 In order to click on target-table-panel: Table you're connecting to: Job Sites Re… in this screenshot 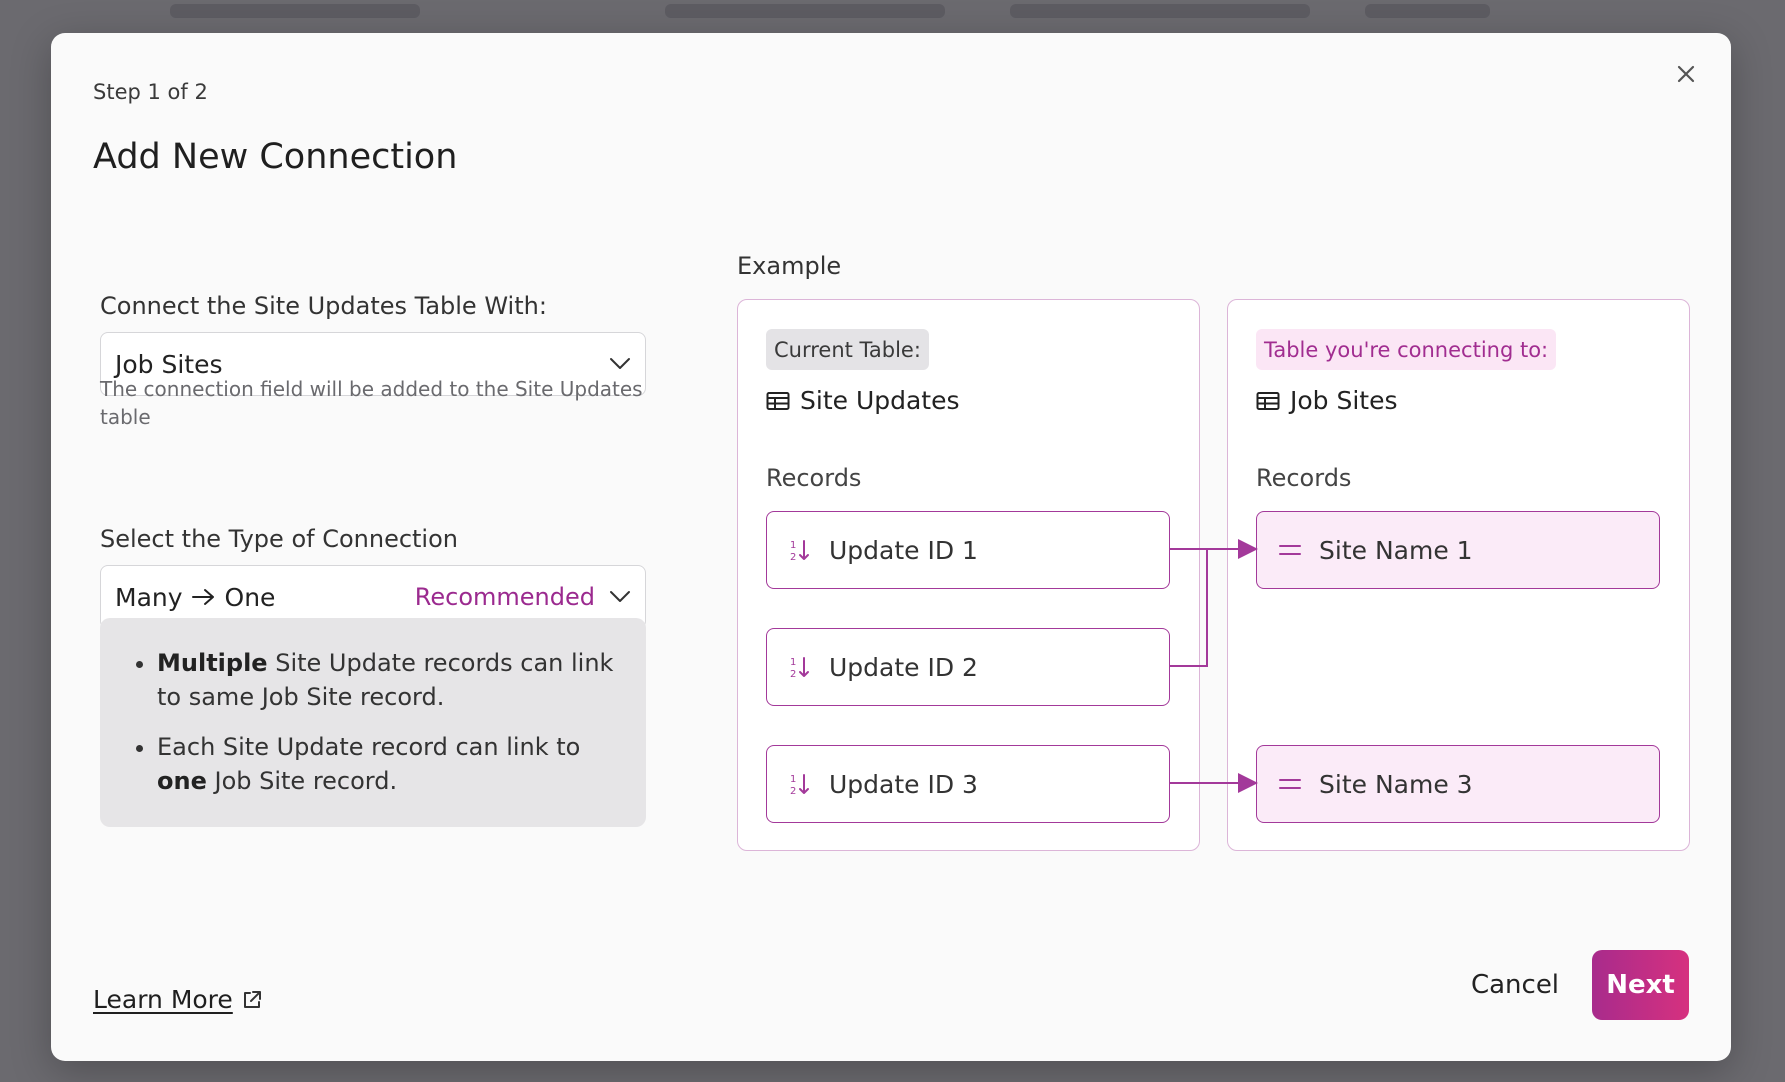, I will do `click(1458, 575)`.